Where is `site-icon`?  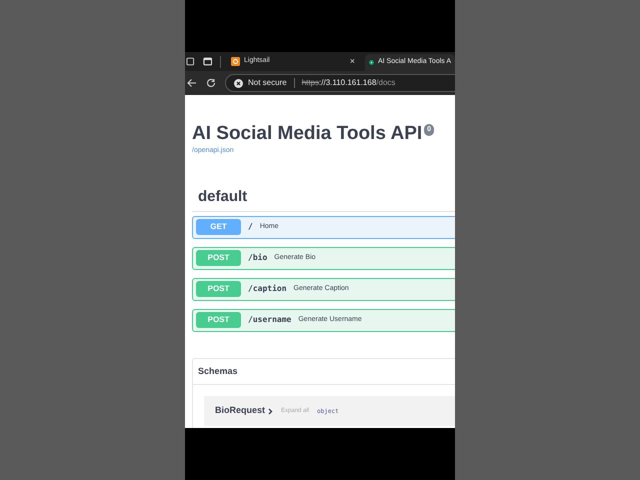
site-icon is located at coordinates (235, 61).